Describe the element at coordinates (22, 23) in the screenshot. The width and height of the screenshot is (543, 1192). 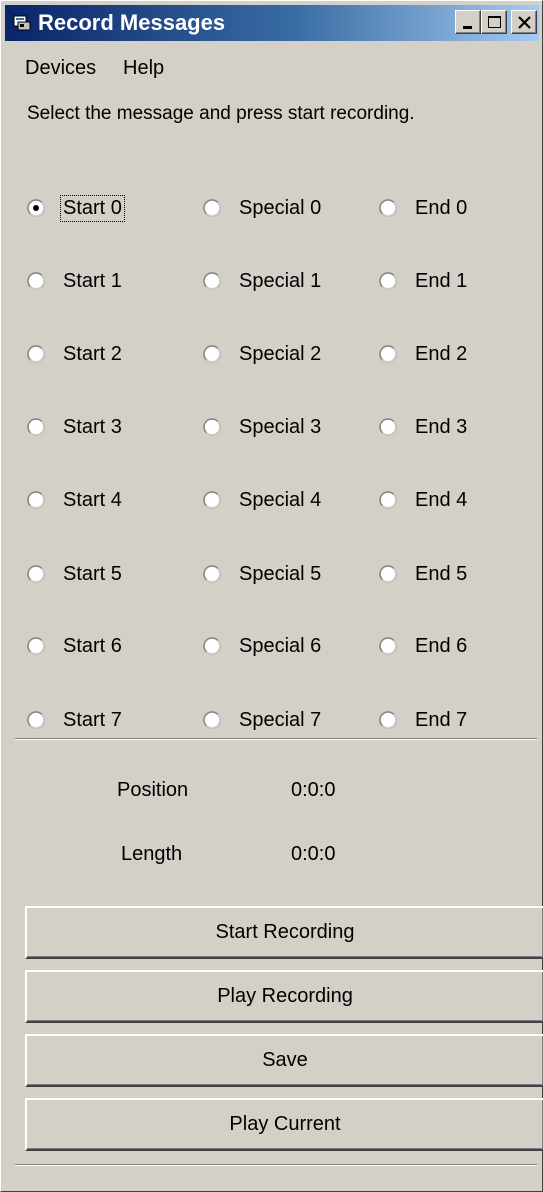
I see `app-icon` at that location.